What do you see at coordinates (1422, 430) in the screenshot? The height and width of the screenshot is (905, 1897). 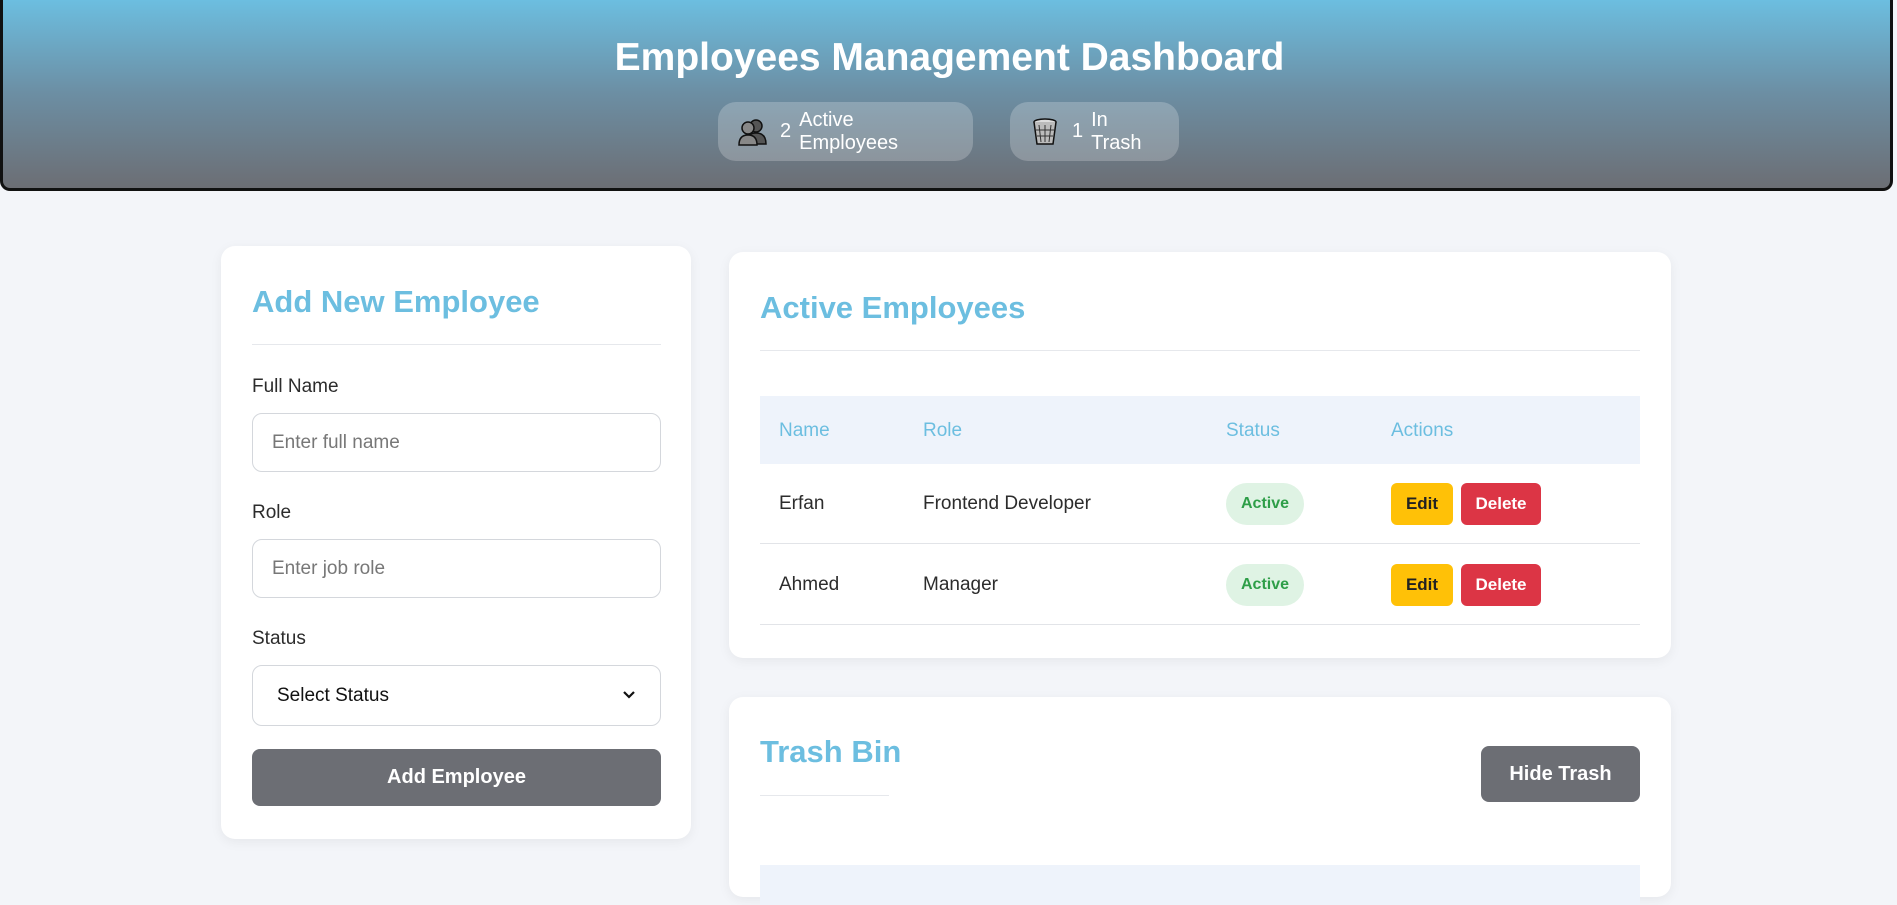 I see `column-header-actions: Actions` at bounding box center [1422, 430].